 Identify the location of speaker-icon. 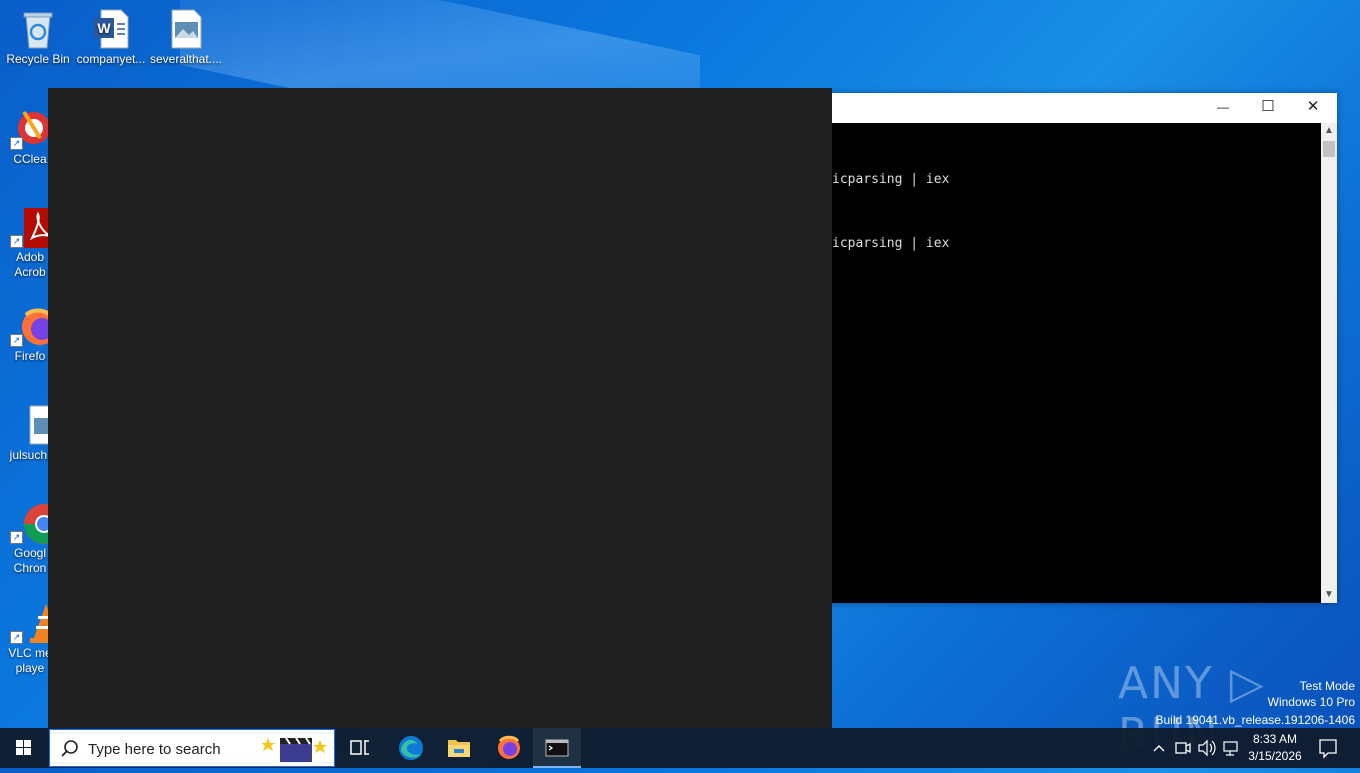
(1207, 748).